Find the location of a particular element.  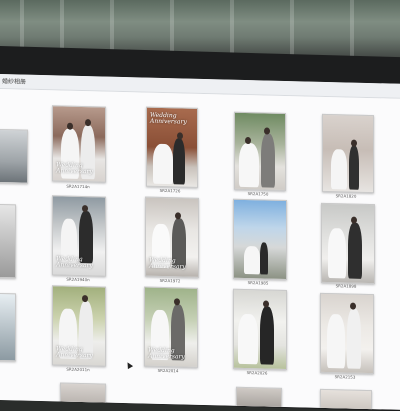

file-name: SR2A1972 is located at coordinates (170, 280).